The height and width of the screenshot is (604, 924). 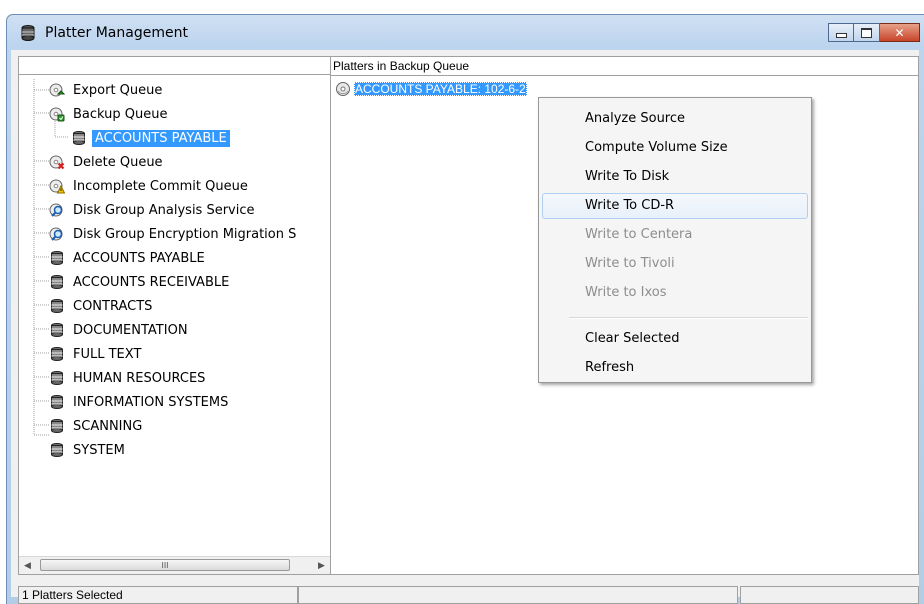 I want to click on tree-item: Export Queue, so click(x=107, y=90).